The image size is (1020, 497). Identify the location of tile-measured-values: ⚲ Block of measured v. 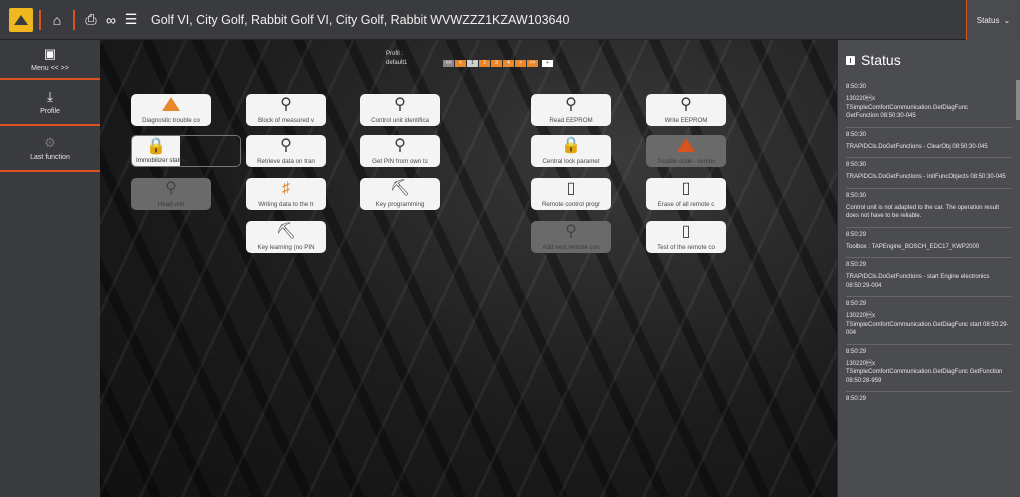
(286, 110).